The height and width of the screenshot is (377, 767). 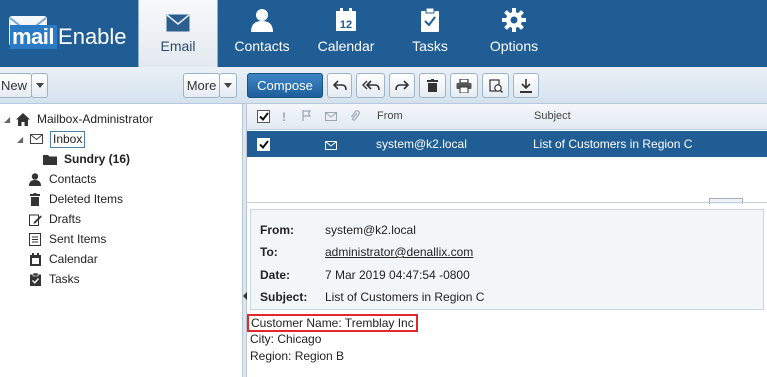 I want to click on download-icon, so click(x=526, y=85).